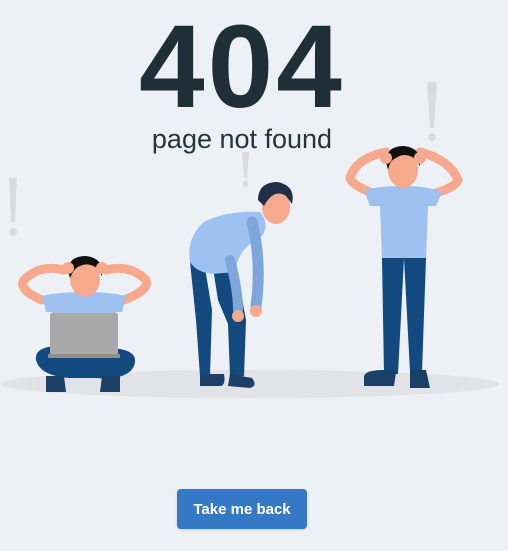  Describe the element at coordinates (84, 334) in the screenshot. I see `laptop` at that location.